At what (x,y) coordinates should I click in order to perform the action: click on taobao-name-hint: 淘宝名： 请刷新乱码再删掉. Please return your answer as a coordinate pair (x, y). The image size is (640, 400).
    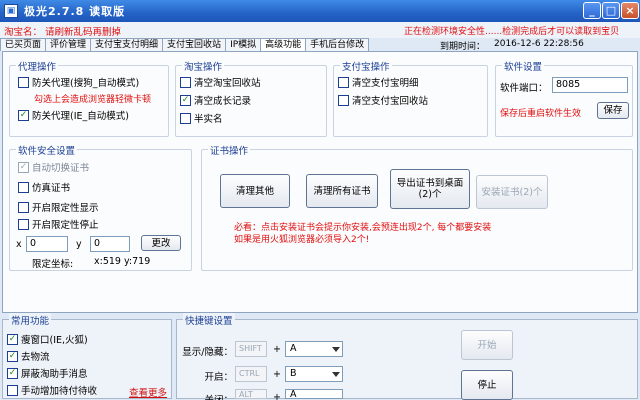
    Looking at the image, I should click on (63, 32).